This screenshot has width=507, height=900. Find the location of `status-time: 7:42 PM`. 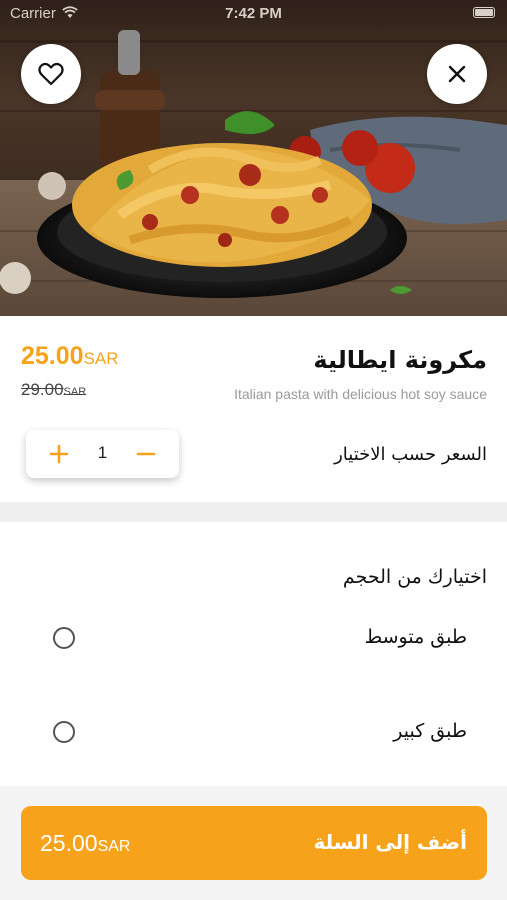

status-time: 7:42 PM is located at coordinates (253, 13).